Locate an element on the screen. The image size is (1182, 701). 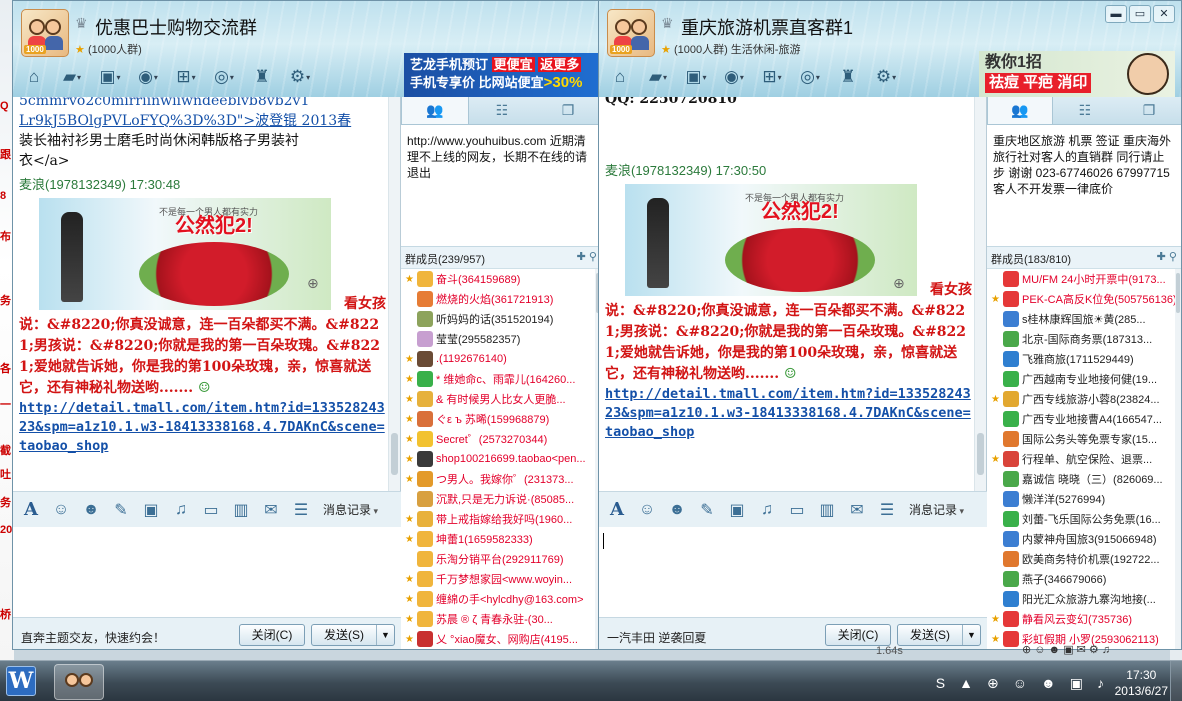
member-item: ★ 奋斗(364159689) is located at coordinates (501, 279).